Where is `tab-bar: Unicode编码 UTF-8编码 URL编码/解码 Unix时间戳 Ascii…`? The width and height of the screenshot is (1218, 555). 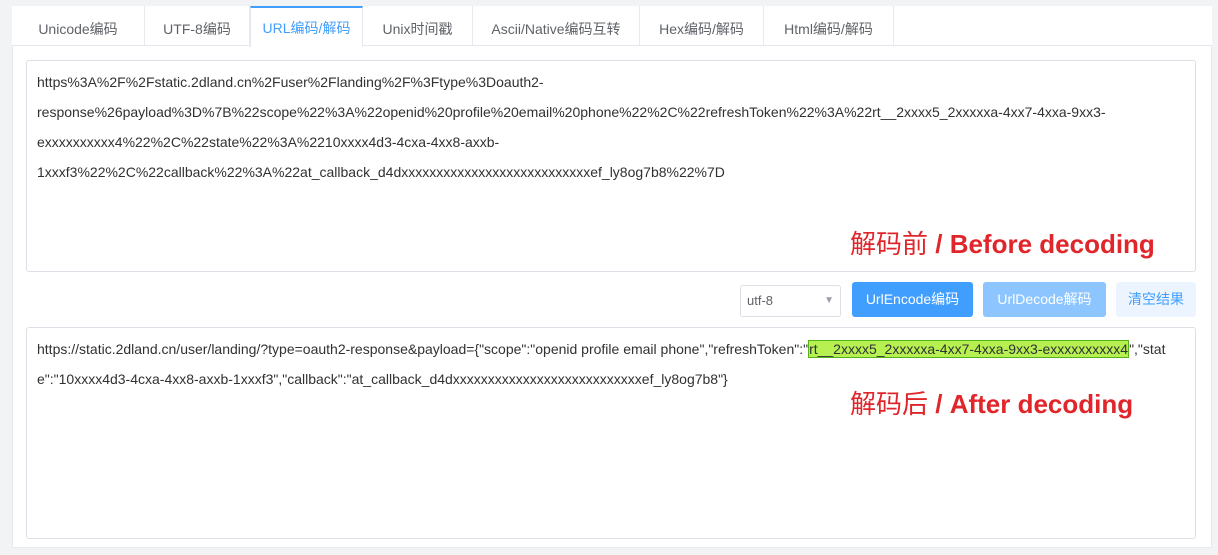 tab-bar: Unicode编码 UTF-8编码 URL编码/解码 Unix时间戳 Ascii… is located at coordinates (612, 26).